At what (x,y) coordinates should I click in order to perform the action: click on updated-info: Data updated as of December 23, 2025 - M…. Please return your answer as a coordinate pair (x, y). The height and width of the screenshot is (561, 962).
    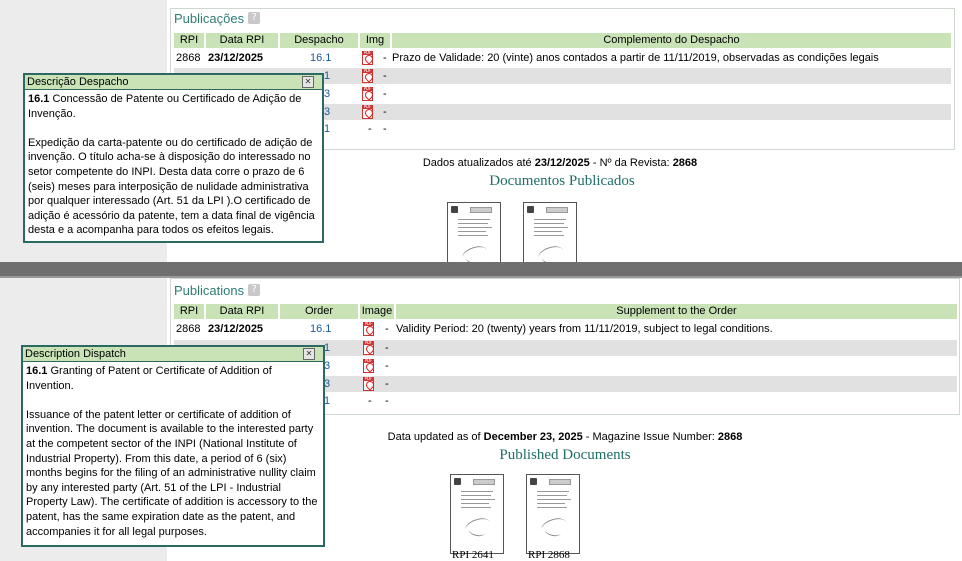
    Looking at the image, I should click on (565, 437).